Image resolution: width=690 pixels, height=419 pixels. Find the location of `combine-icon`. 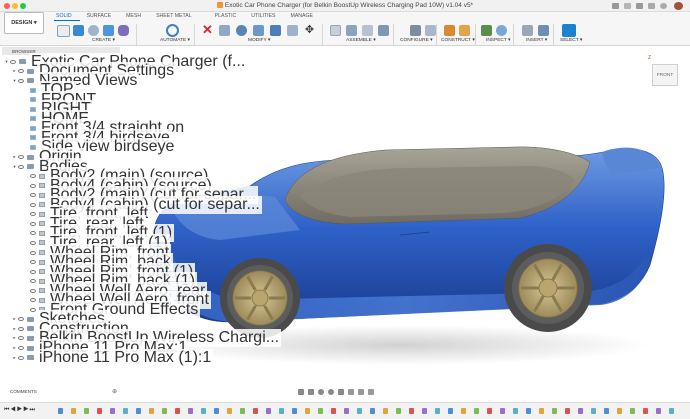

combine-icon is located at coordinates (275, 30).